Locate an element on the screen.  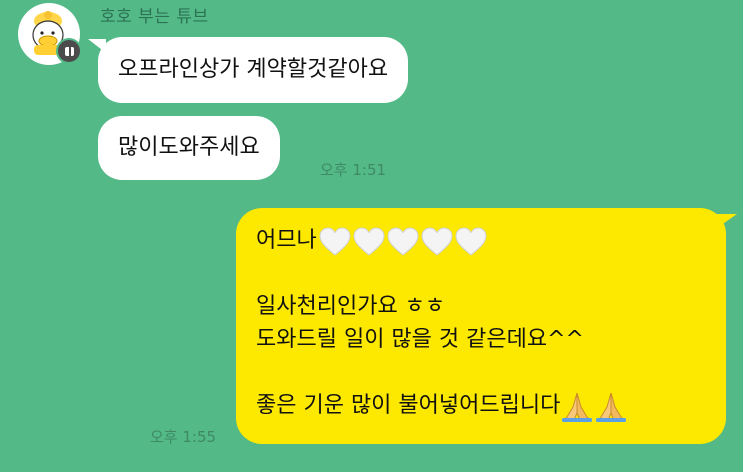
incoming-message: 많이도와주세요 is located at coordinates (189, 148).